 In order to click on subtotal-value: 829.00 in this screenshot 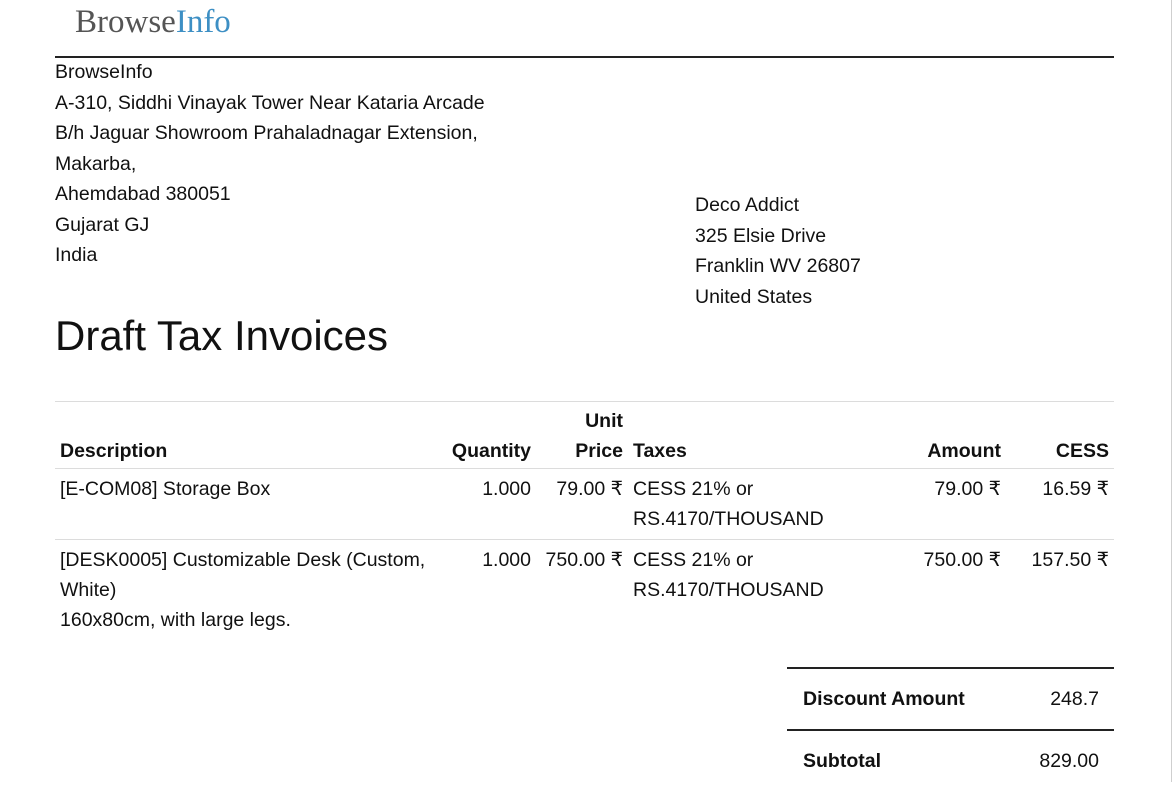, I will do `click(1069, 760)`.